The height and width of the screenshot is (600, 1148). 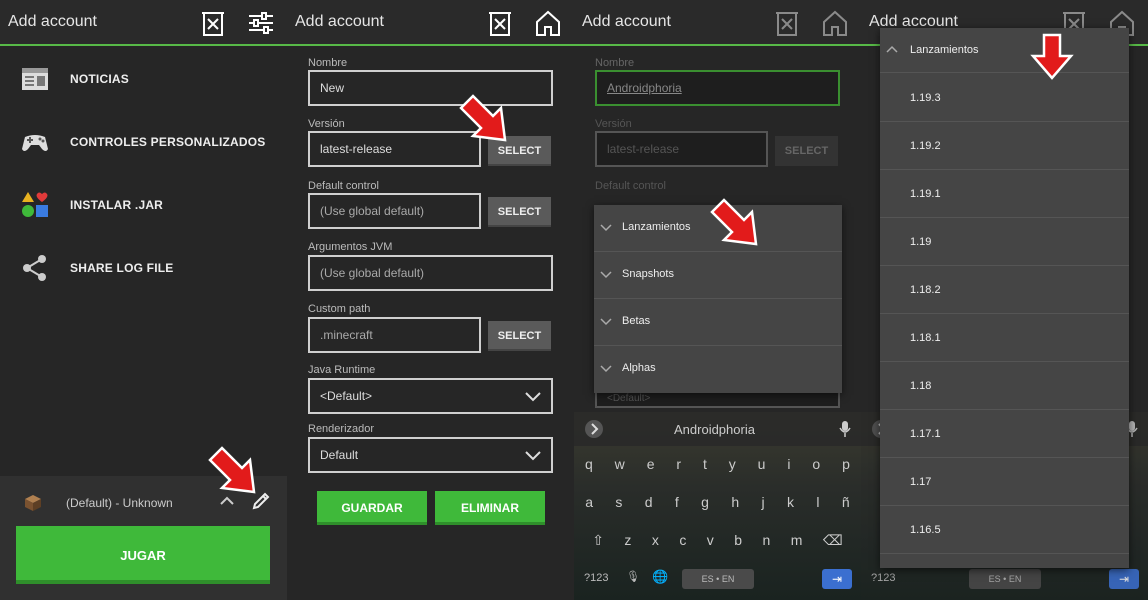 What do you see at coordinates (430, 273) in the screenshot?
I see `jvm-args-input: (Use global default)` at bounding box center [430, 273].